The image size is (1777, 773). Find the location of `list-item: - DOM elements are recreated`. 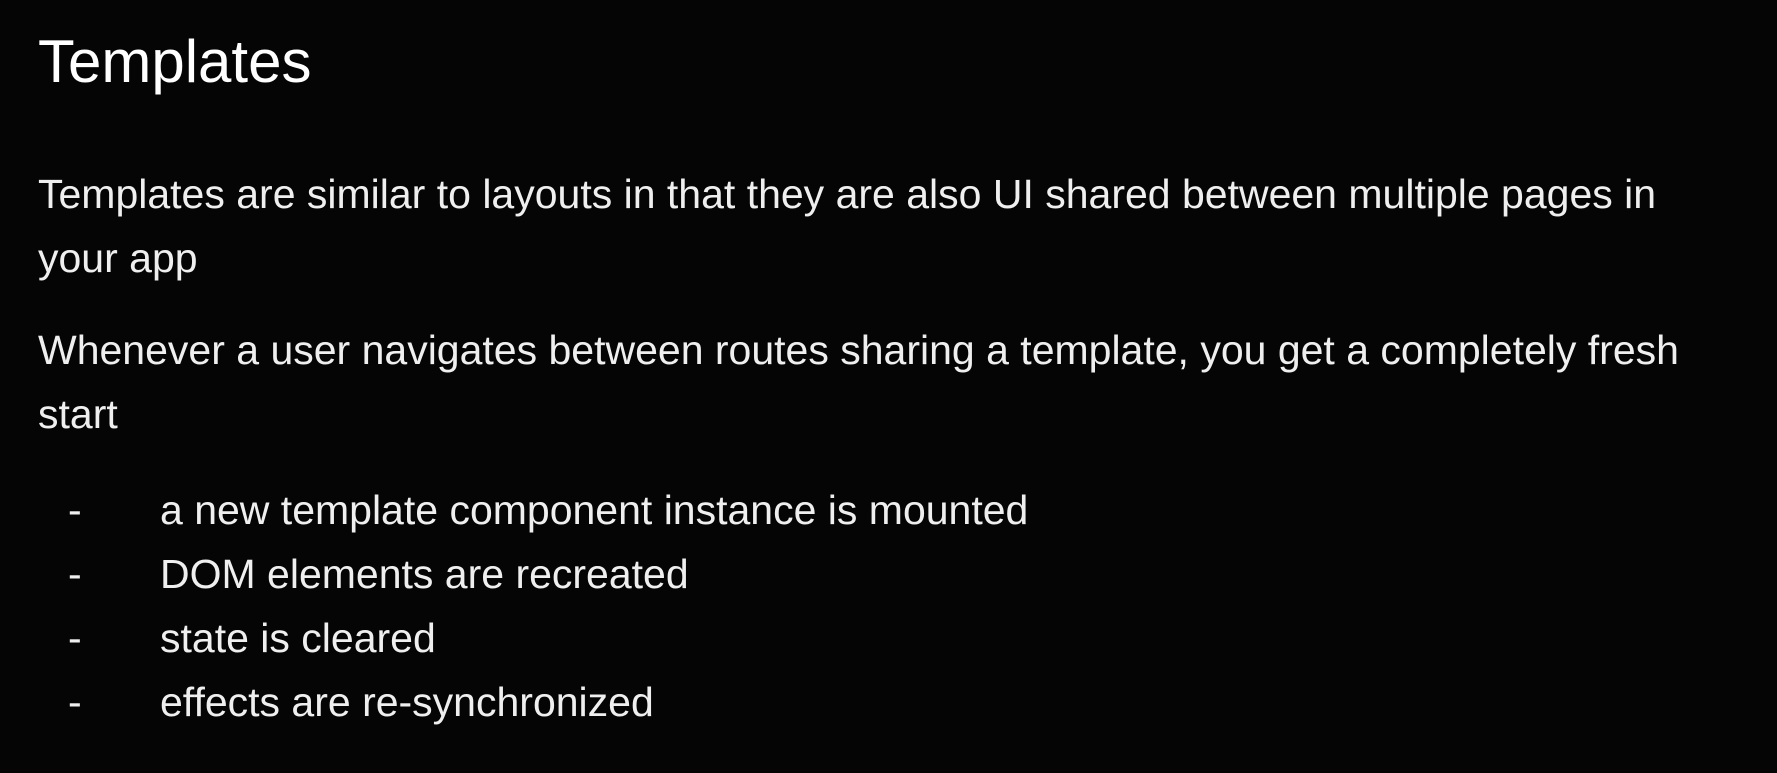

list-item: - DOM elements are recreated is located at coordinates (533, 574).